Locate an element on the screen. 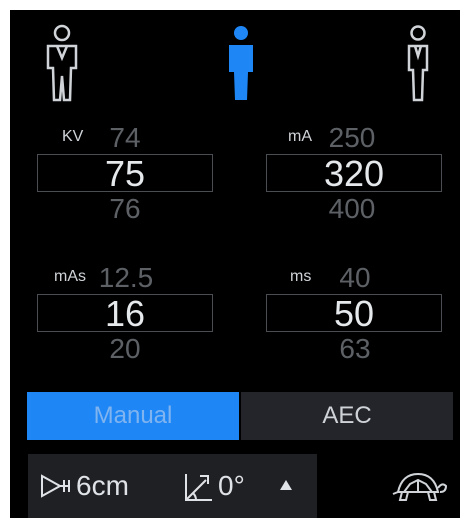 The height and width of the screenshot is (518, 465). kv-spinner: 75 is located at coordinates (125, 173).